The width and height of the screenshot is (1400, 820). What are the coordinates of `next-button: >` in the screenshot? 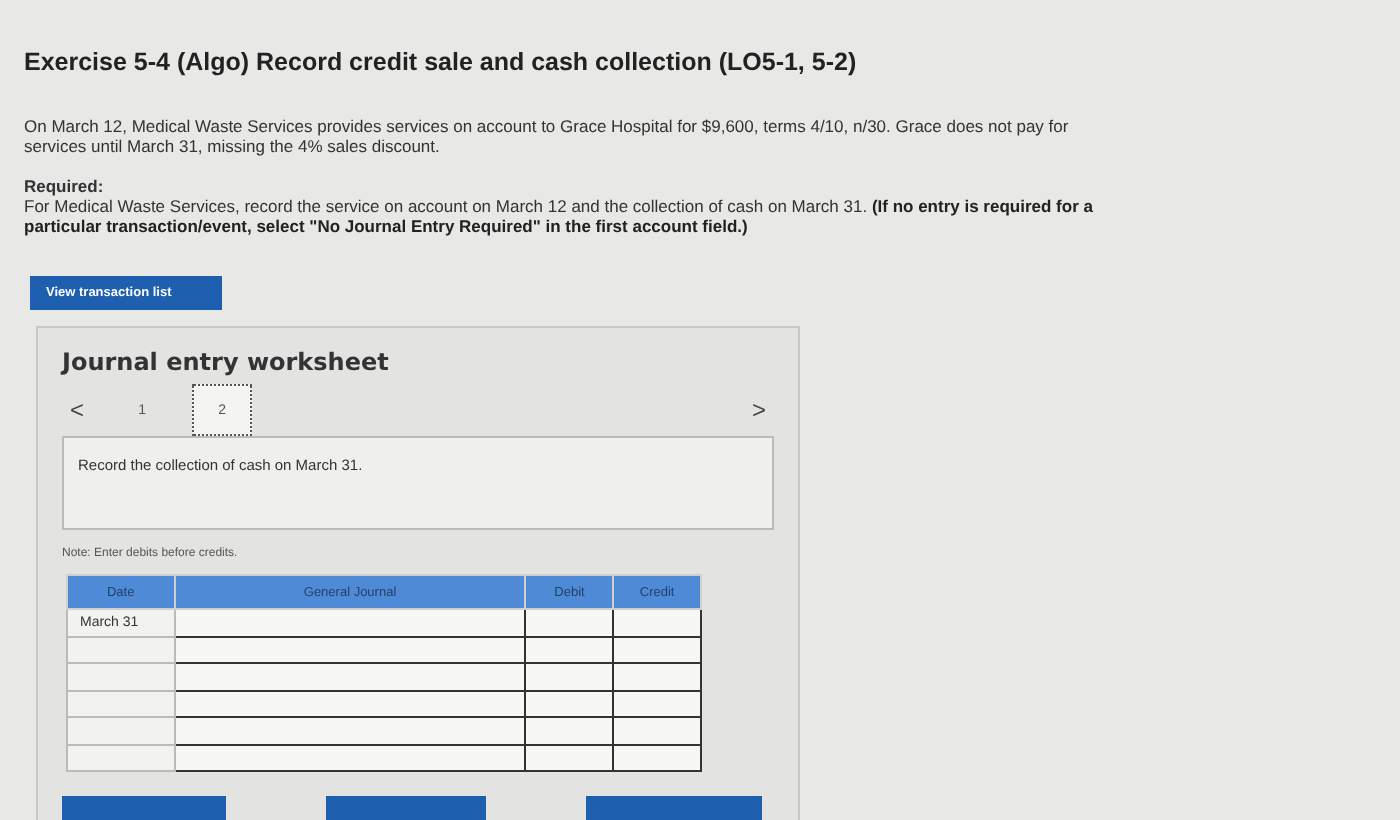 It's located at (758, 410).